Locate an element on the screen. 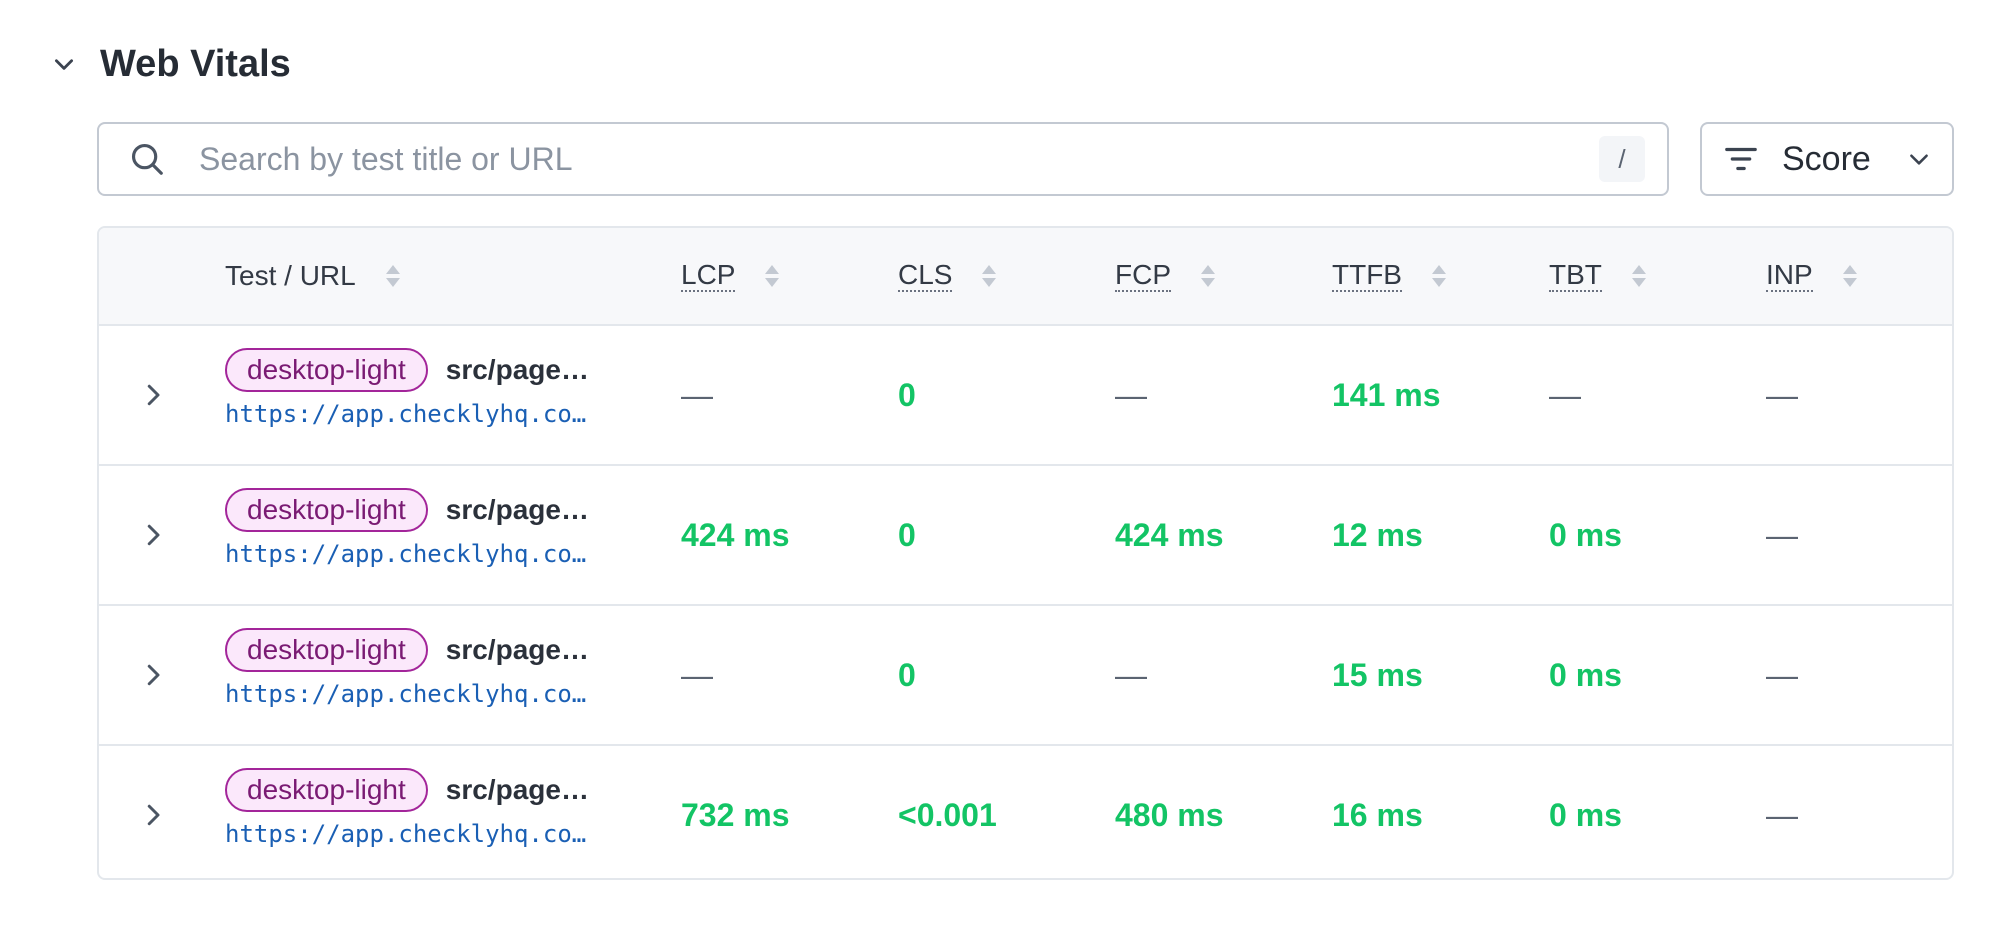 This screenshot has width=1998, height=928. metric-cls: <0.001 is located at coordinates (947, 814).